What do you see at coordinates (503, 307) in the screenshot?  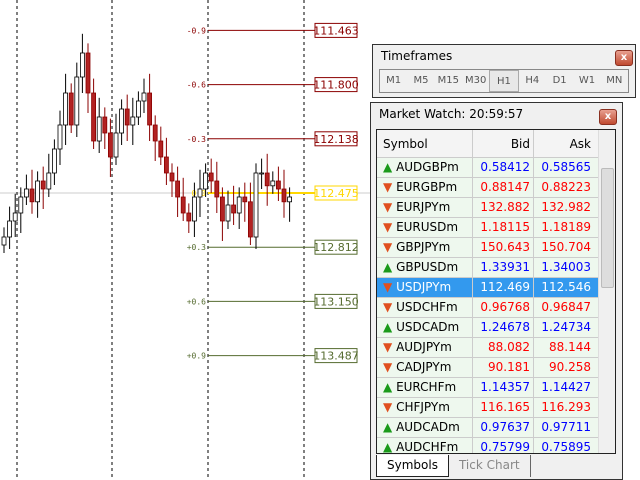 I see `bid-cell: 0.96768` at bounding box center [503, 307].